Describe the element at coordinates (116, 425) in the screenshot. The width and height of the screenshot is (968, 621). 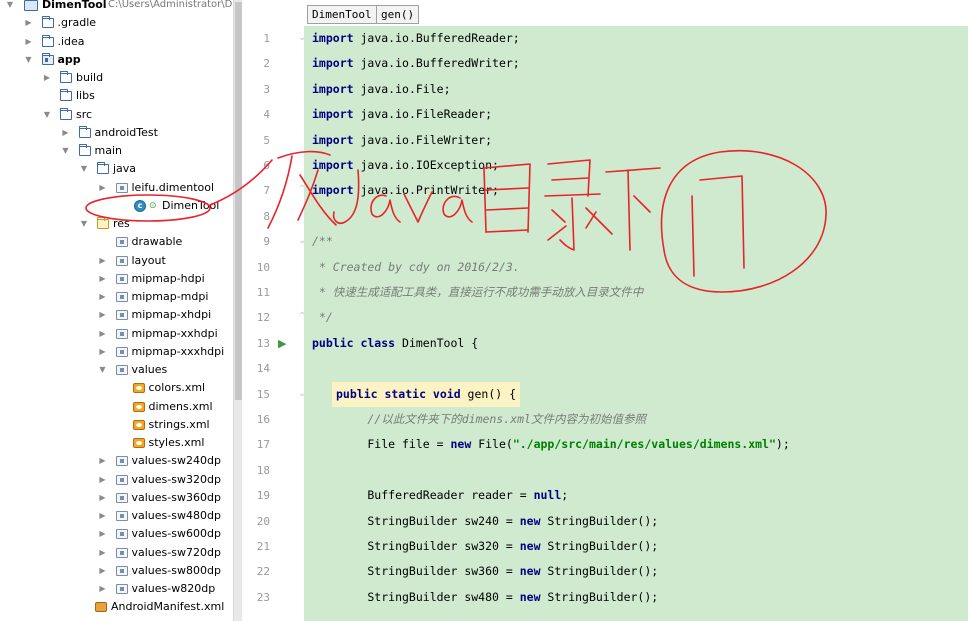
I see `tree-item: strings.xml` at that location.